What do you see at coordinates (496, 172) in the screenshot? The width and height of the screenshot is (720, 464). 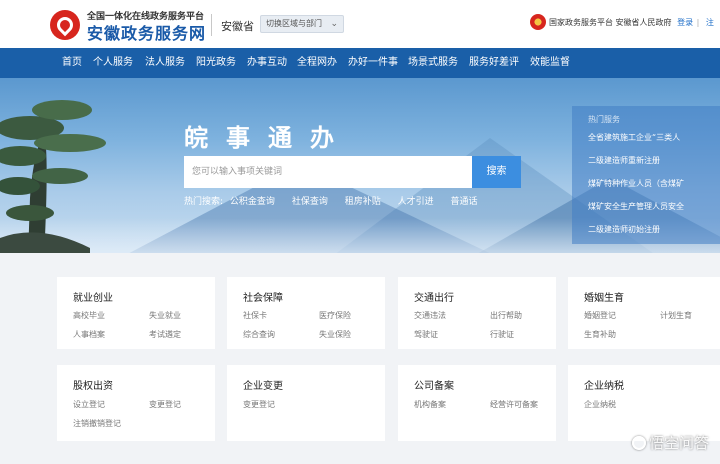 I see `search-button: 搜索` at bounding box center [496, 172].